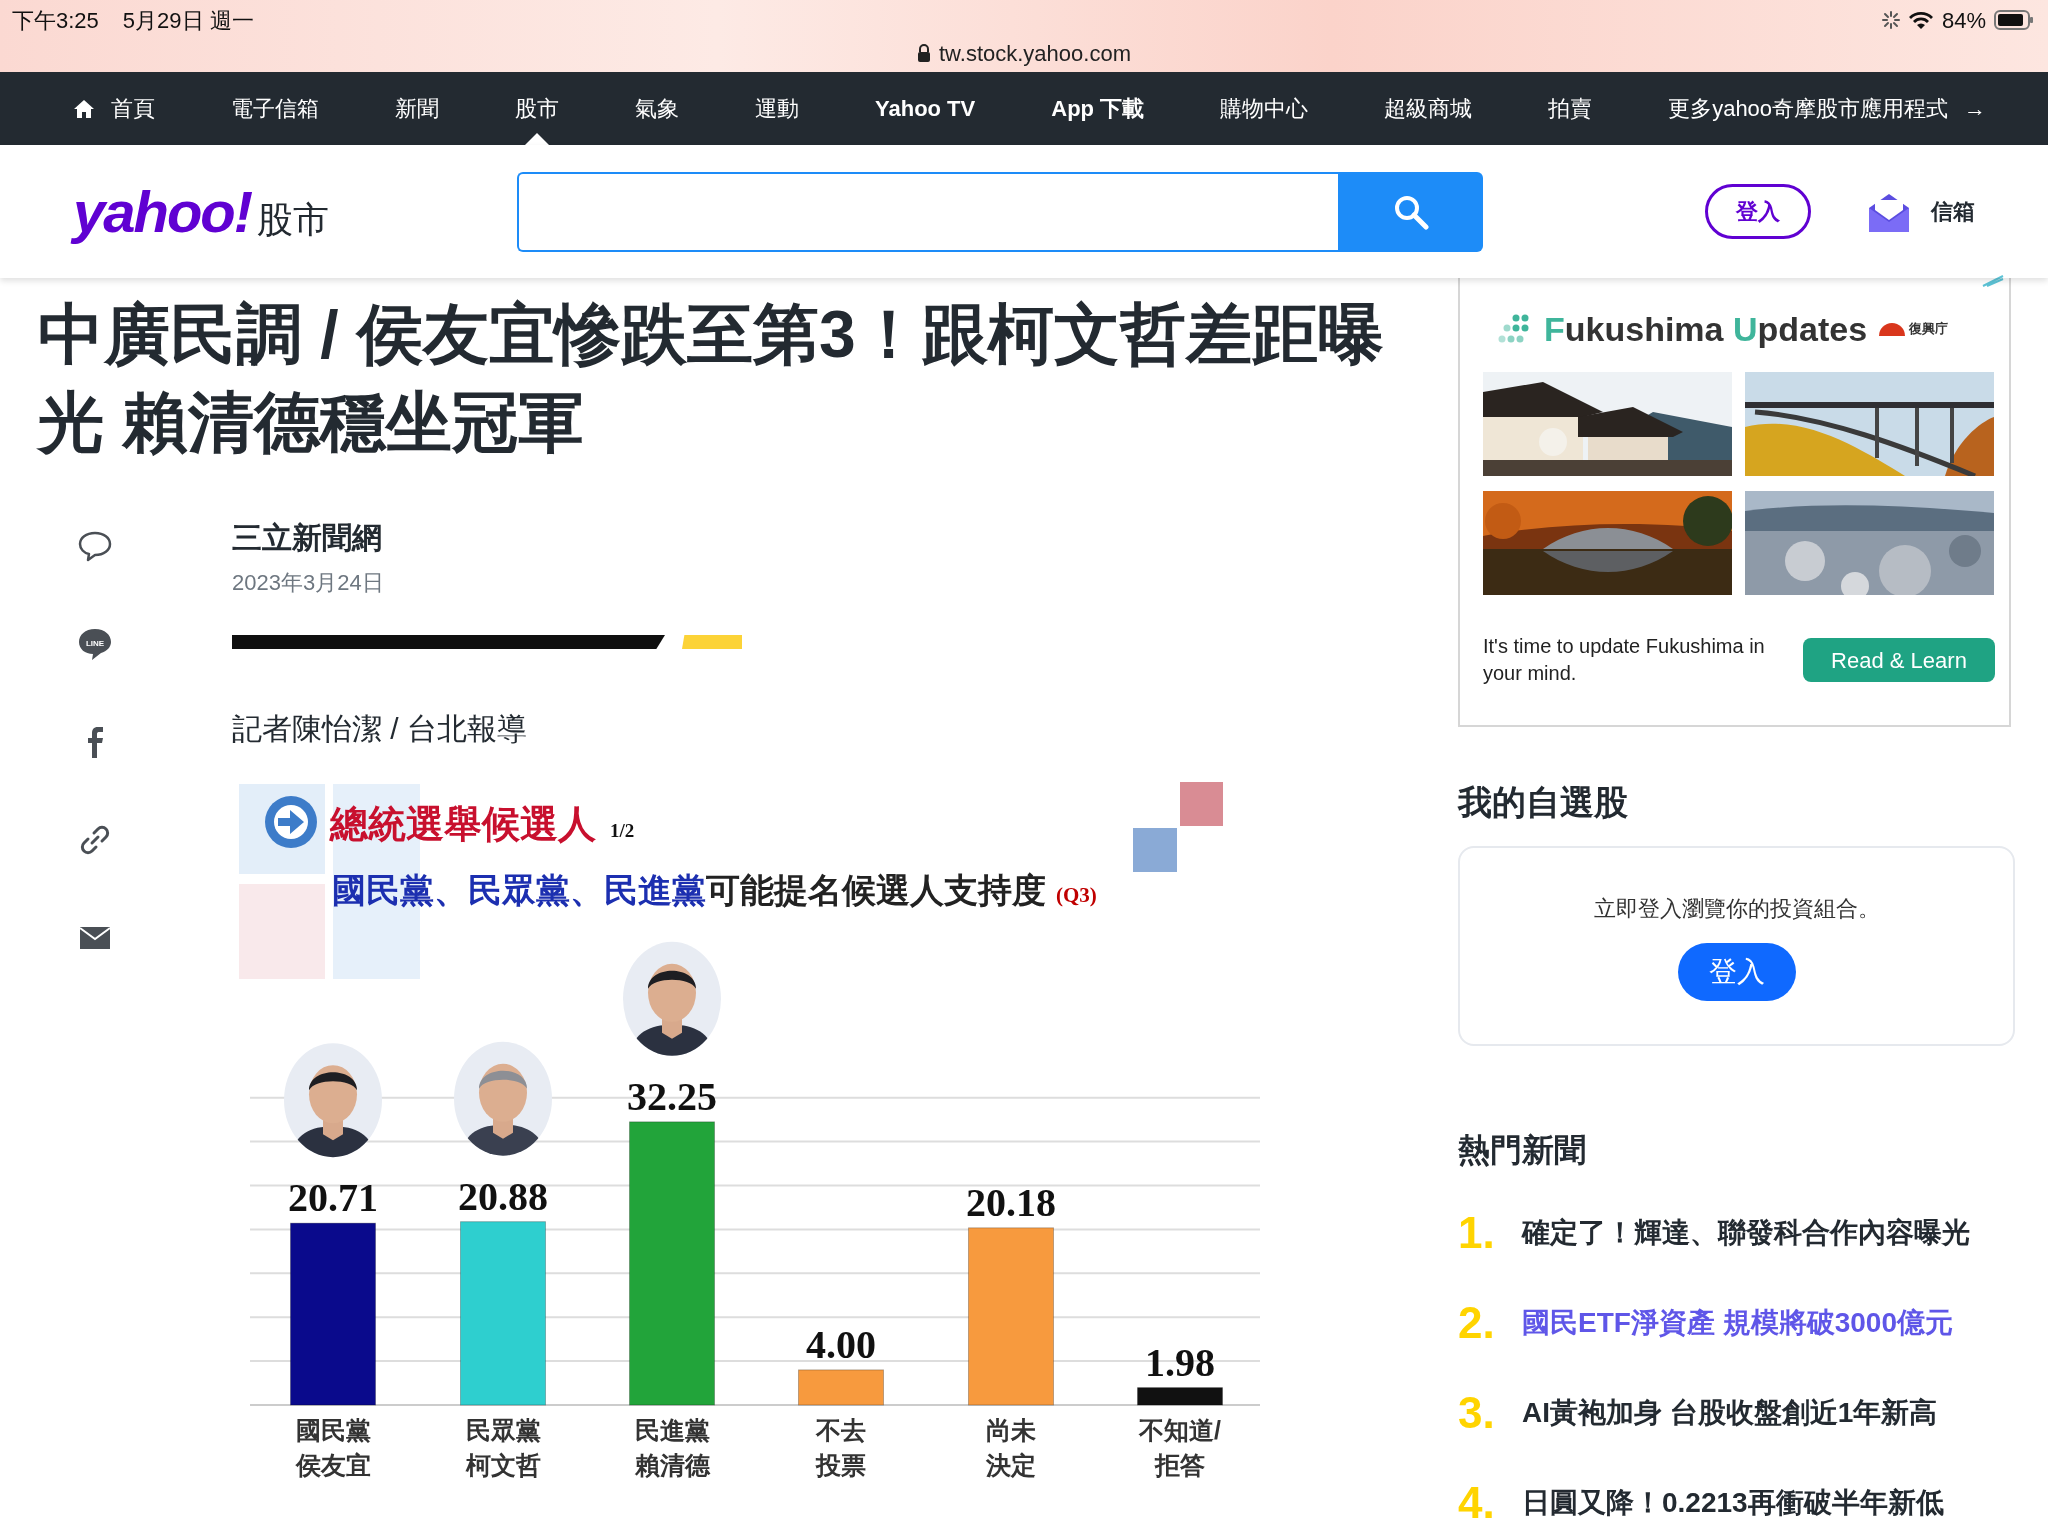 The image size is (2048, 1536). What do you see at coordinates (1624, 660) in the screenshot?
I see `ad-text: It's time to update Fukushima in your mind.` at bounding box center [1624, 660].